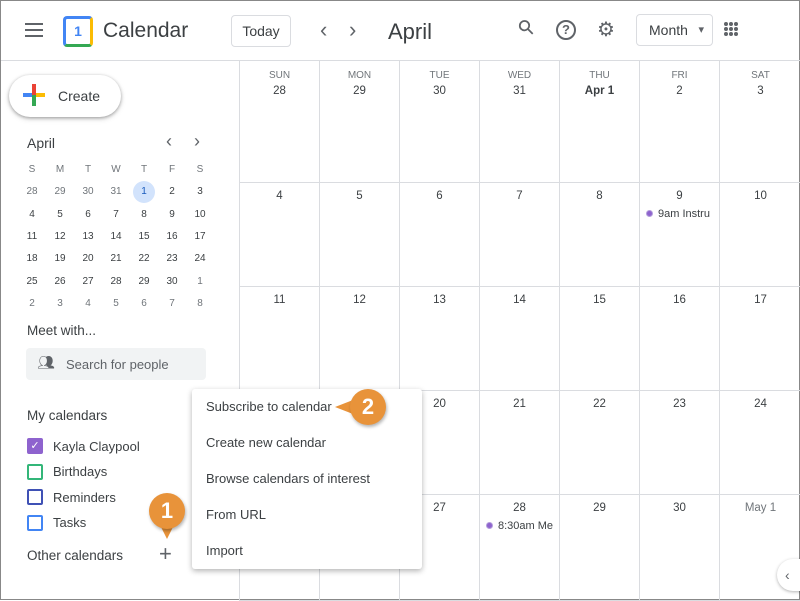  Describe the element at coordinates (172, 259) in the screenshot. I see `mini-day: 23` at that location.